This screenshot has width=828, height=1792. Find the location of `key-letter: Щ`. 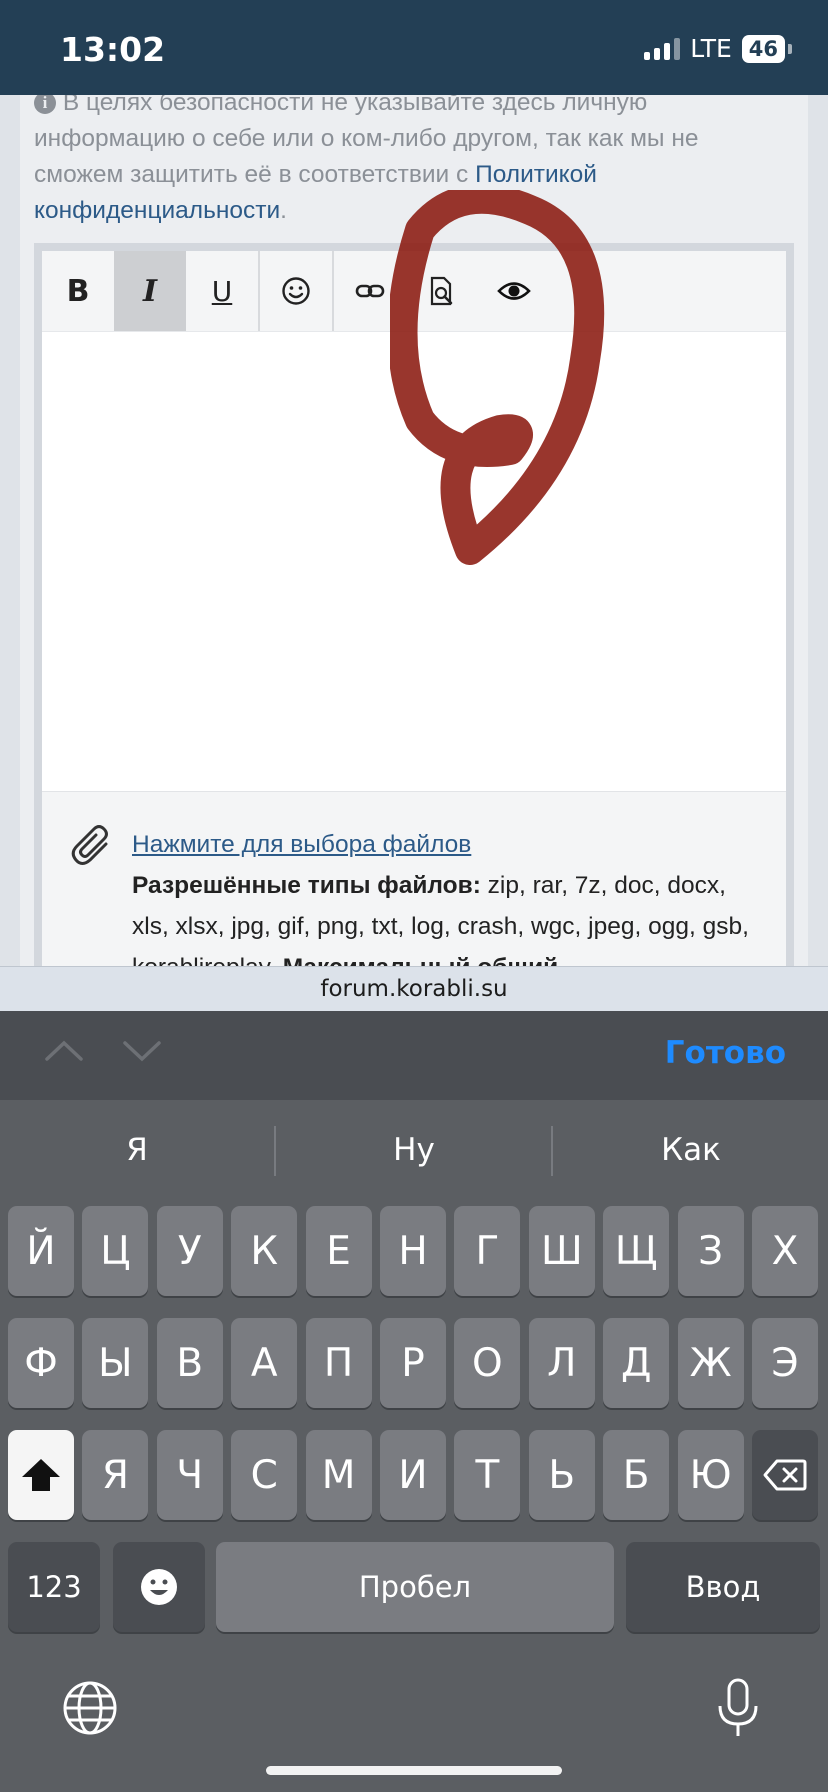

key-letter: Щ is located at coordinates (636, 1251).